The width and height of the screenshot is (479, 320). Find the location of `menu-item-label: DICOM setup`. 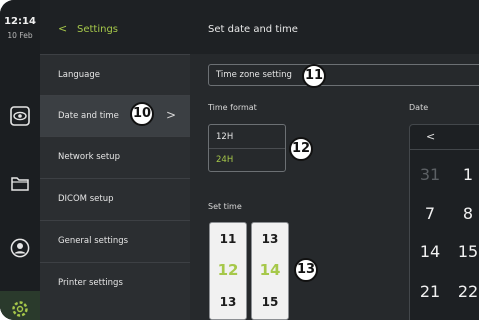

menu-item-label: DICOM setup is located at coordinates (86, 199).